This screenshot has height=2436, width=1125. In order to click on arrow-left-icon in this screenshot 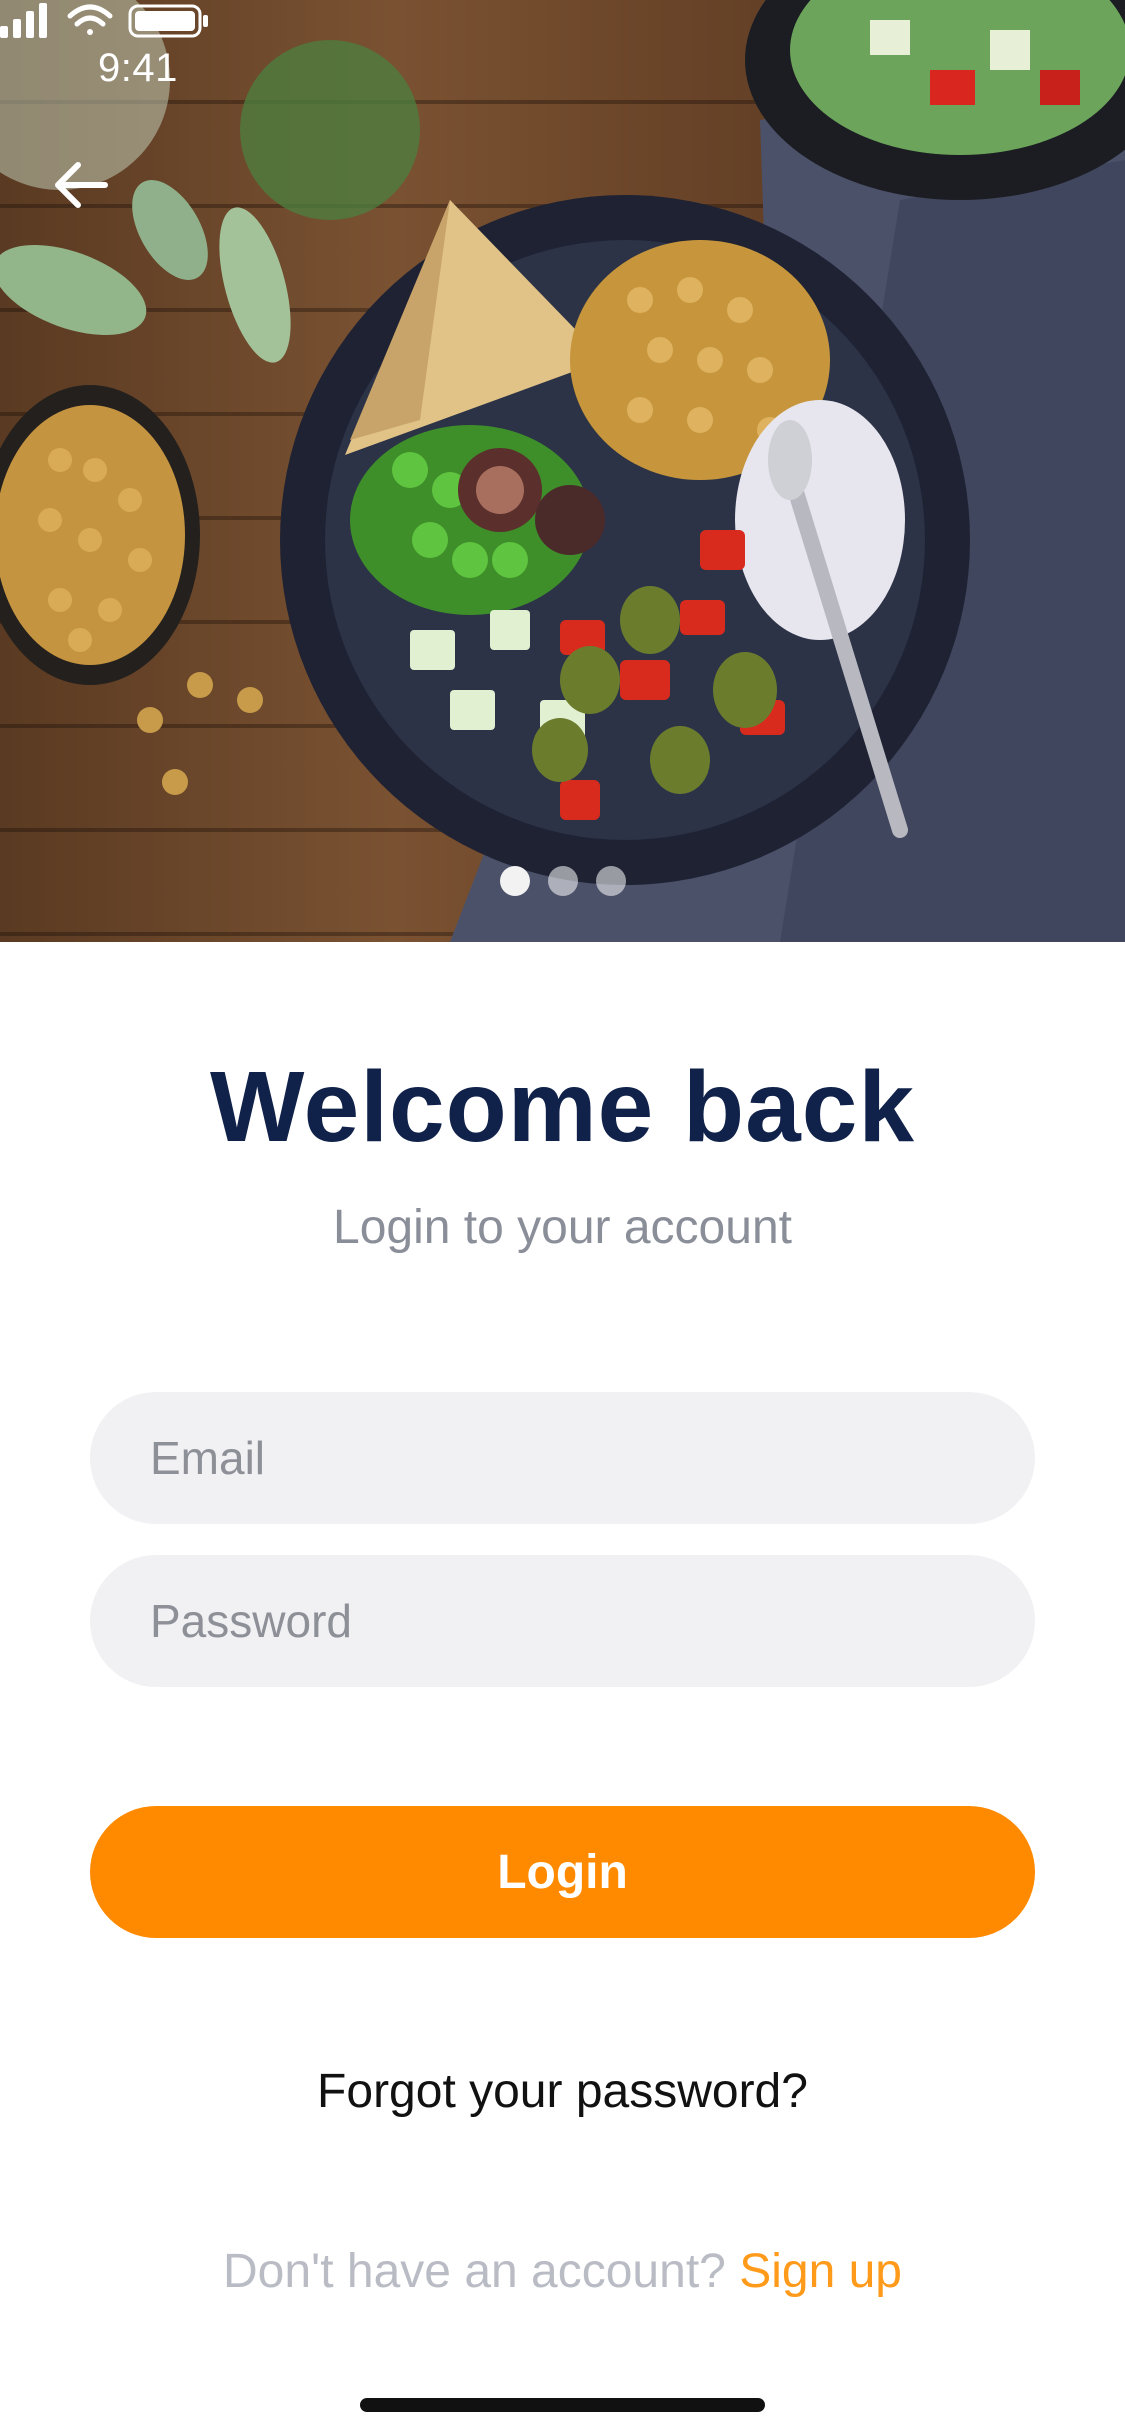, I will do `click(81, 185)`.